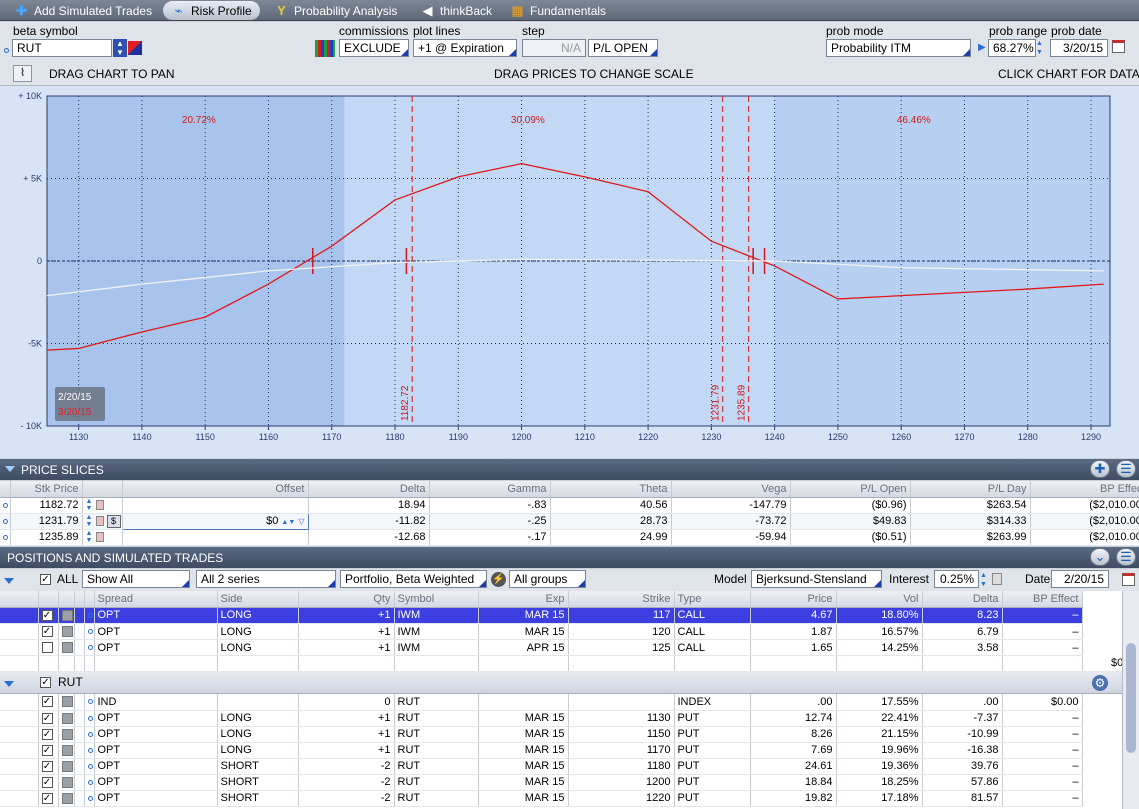 Image resolution: width=1139 pixels, height=809 pixels. What do you see at coordinates (962, 750) in the screenshot?
I see `position-cell: -16.38` at bounding box center [962, 750].